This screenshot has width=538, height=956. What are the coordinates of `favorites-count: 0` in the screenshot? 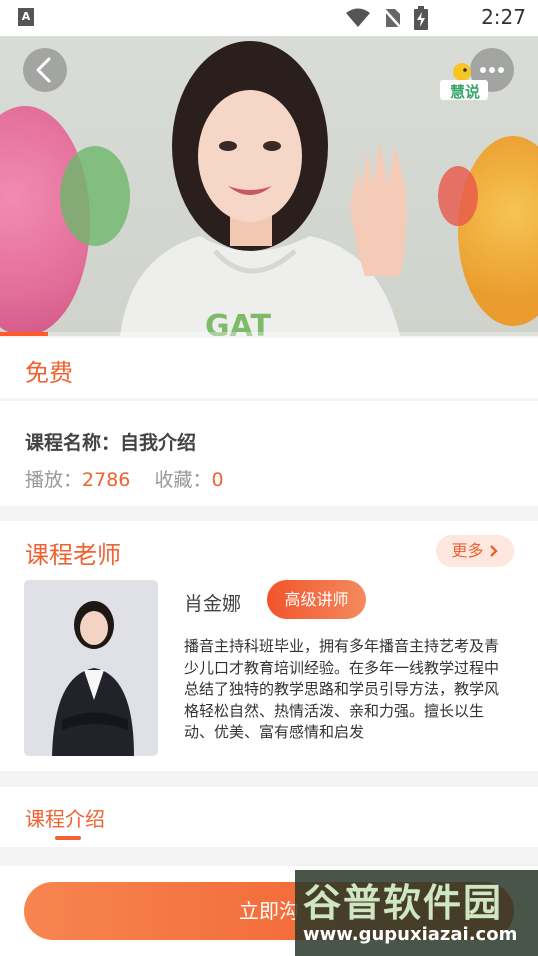 It's located at (217, 480).